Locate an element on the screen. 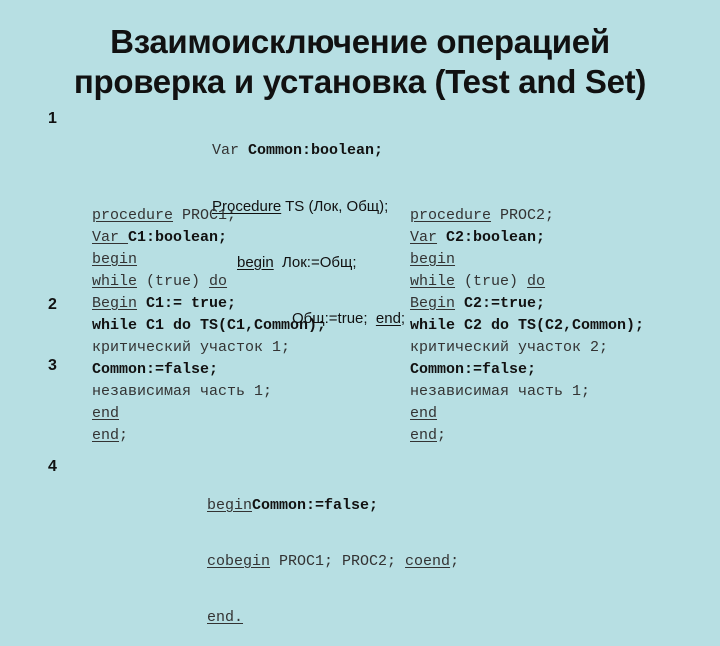 The image size is (720, 646). bold-code: while C2 do TS(C2,Common); is located at coordinates (527, 325).